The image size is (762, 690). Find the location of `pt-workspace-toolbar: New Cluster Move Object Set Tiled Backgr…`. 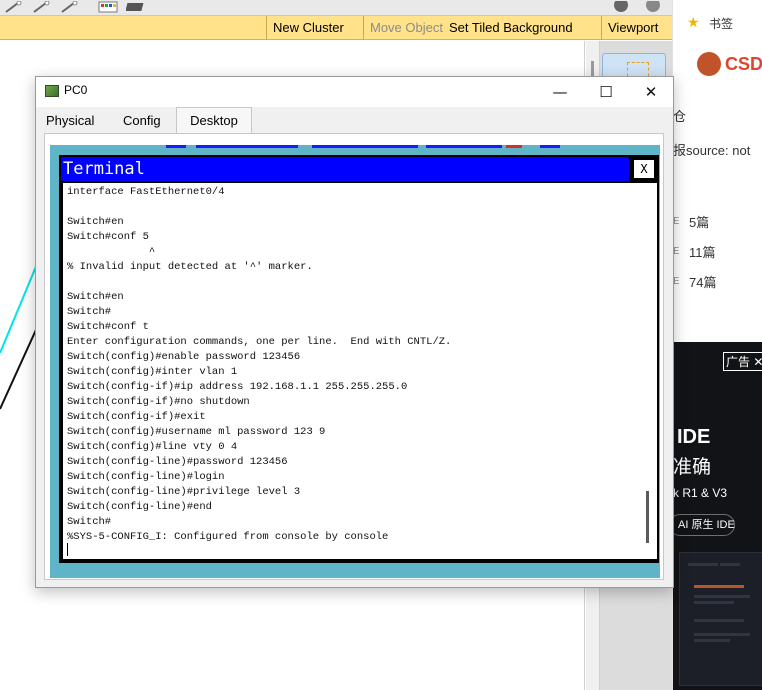

pt-workspace-toolbar: New Cluster Move Object Set Tiled Backgr… is located at coordinates (336, 28).